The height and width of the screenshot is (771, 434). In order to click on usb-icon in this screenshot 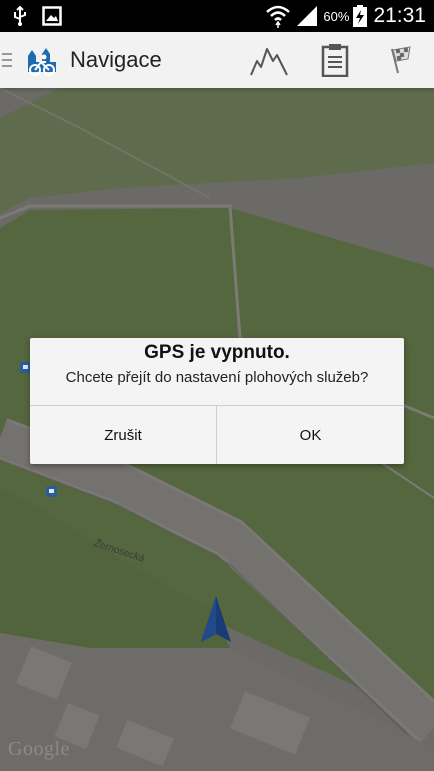, I will do `click(20, 16)`.